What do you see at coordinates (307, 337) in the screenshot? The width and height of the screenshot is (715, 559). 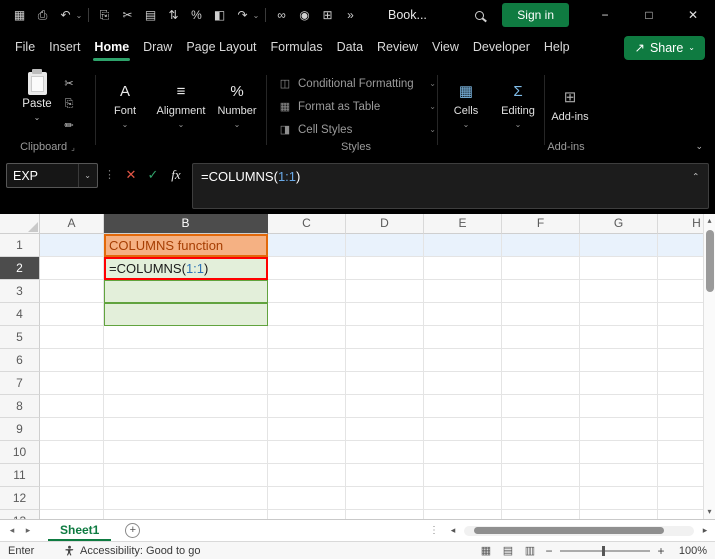 I see `cell-c5` at bounding box center [307, 337].